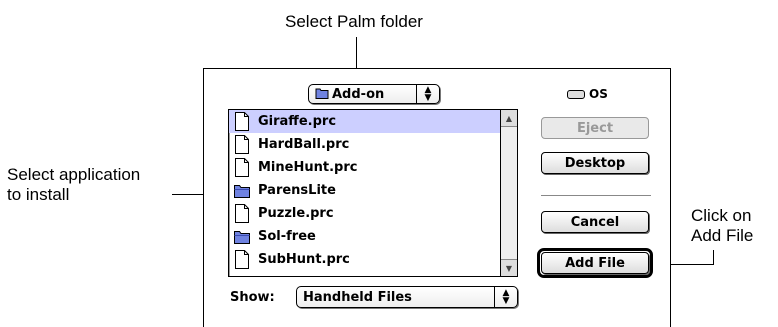  Describe the element at coordinates (722, 235) in the screenshot. I see `callout-right-line2: Add File` at that location.